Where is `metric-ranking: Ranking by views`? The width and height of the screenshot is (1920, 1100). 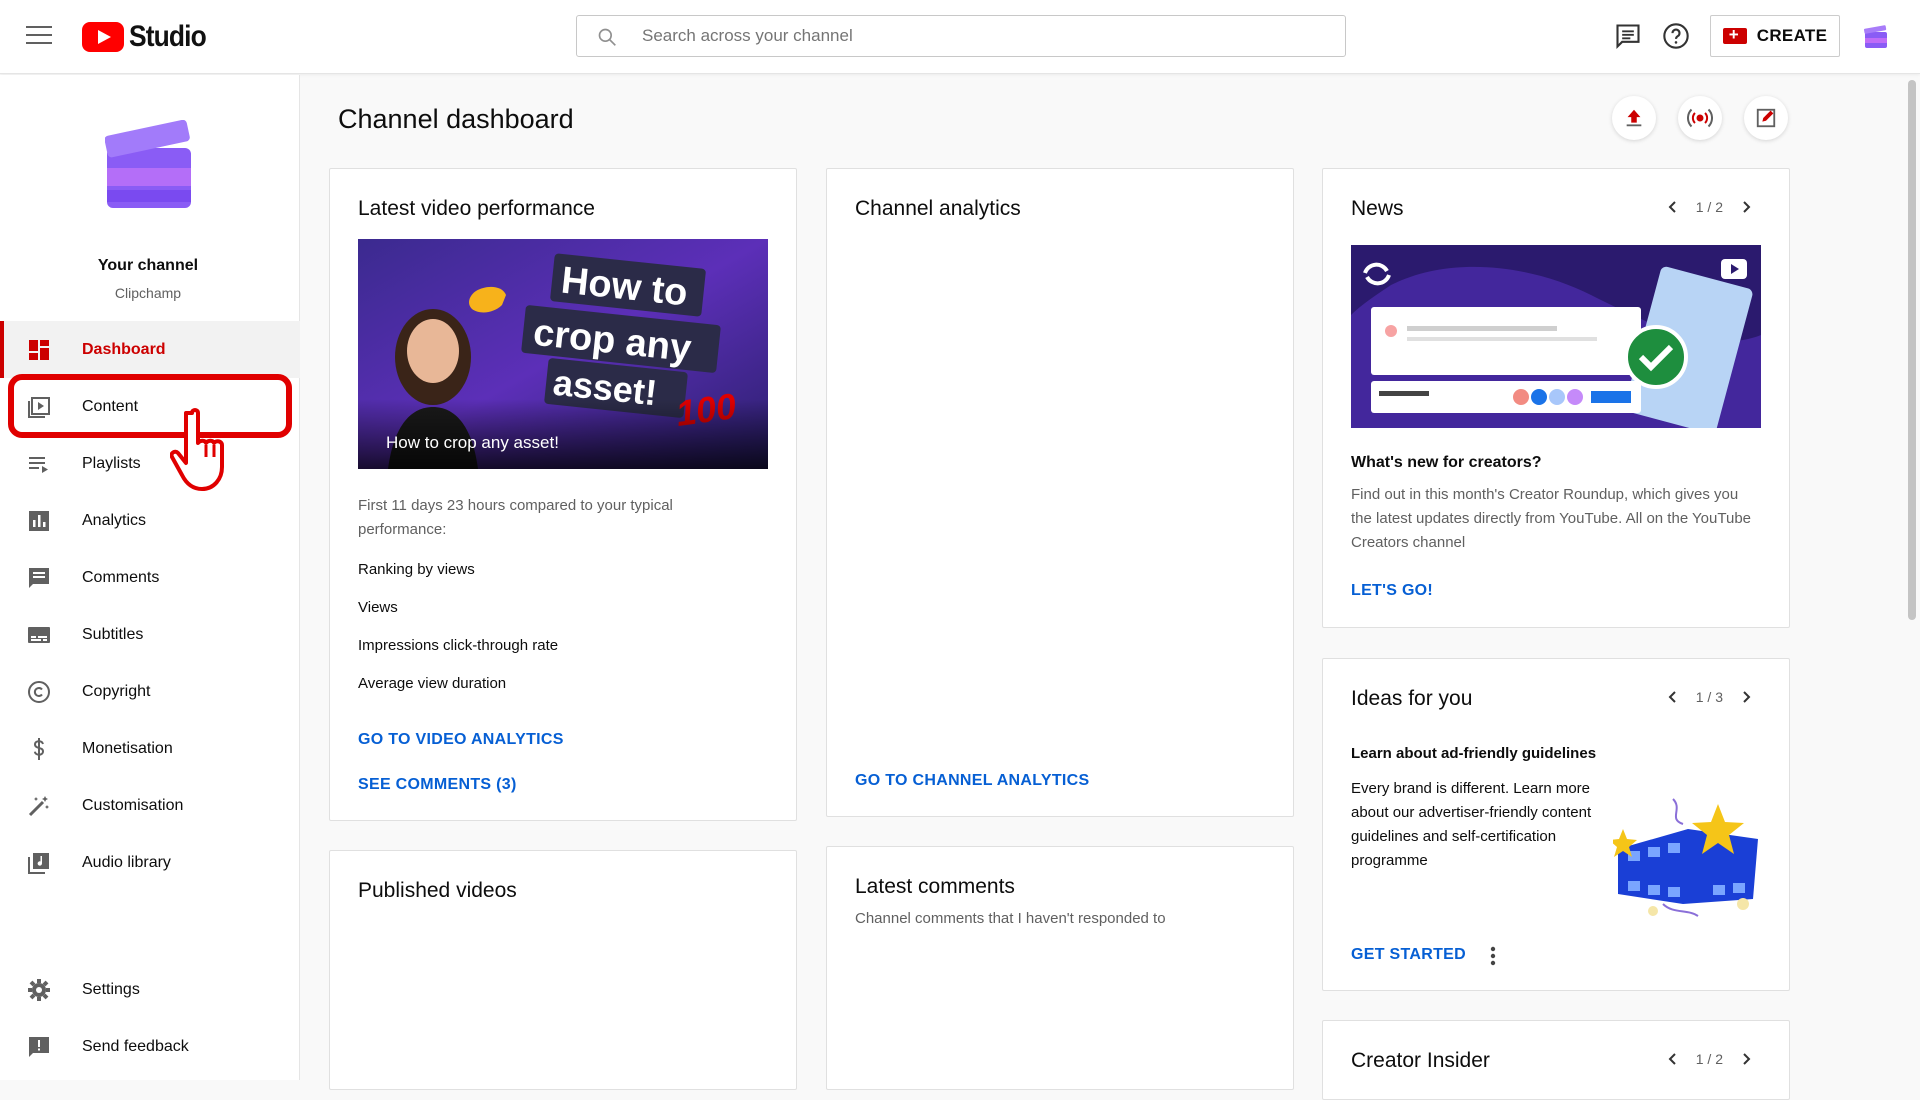
metric-ranking: Ranking by views is located at coordinates (416, 569).